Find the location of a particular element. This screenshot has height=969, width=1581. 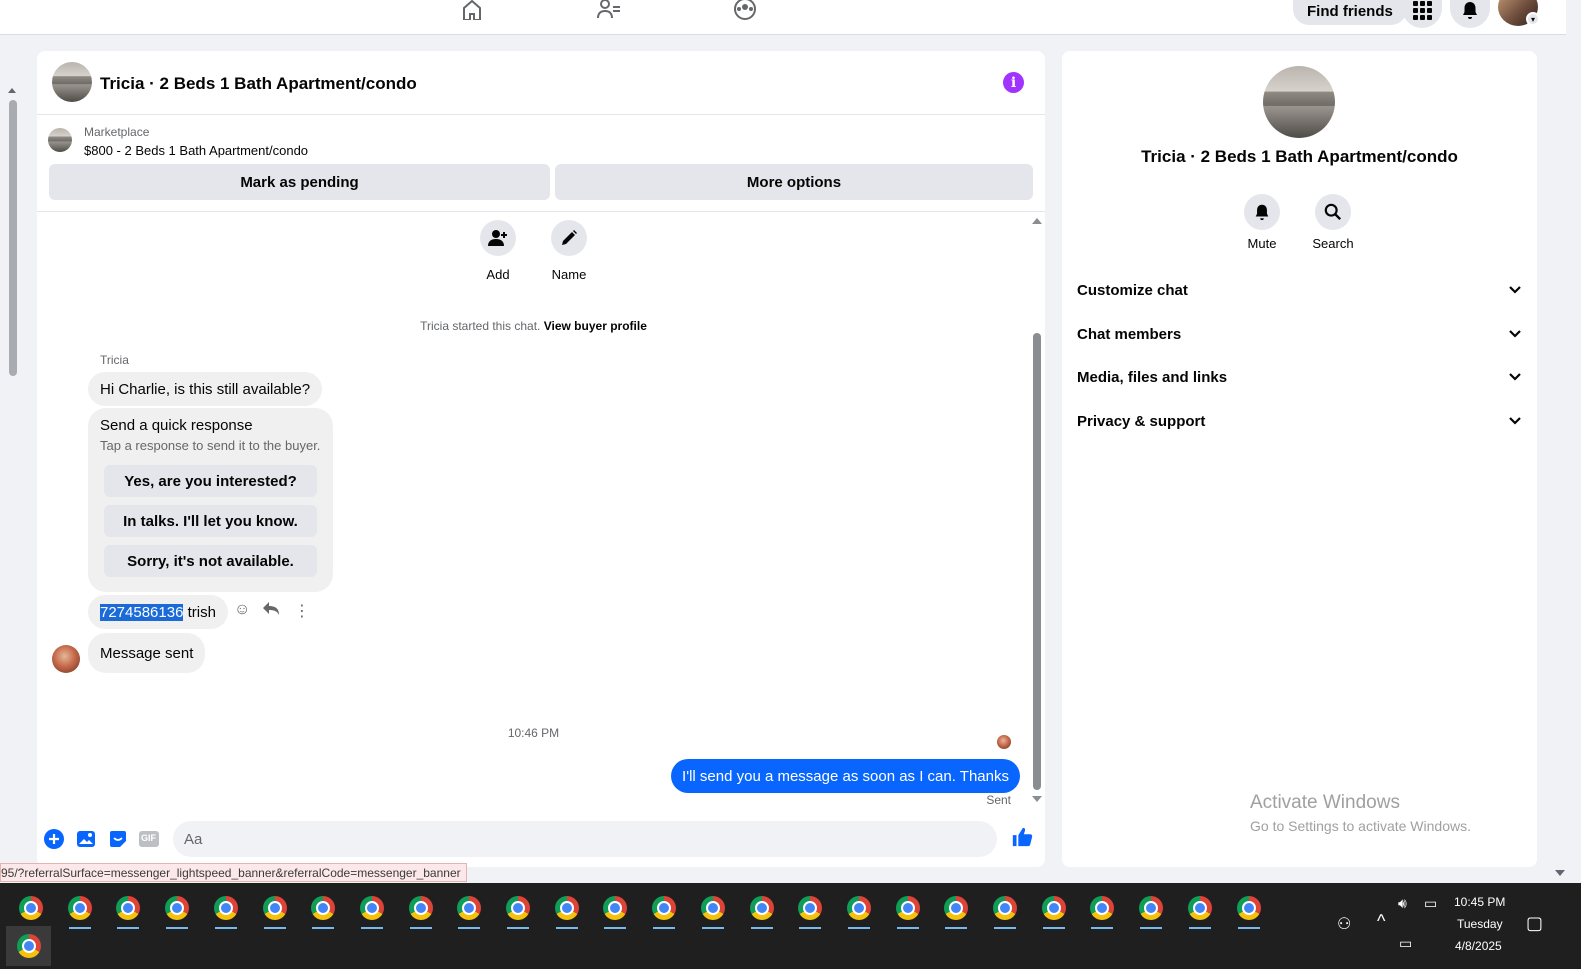

react-emoji-icon: ☺ is located at coordinates (242, 610).